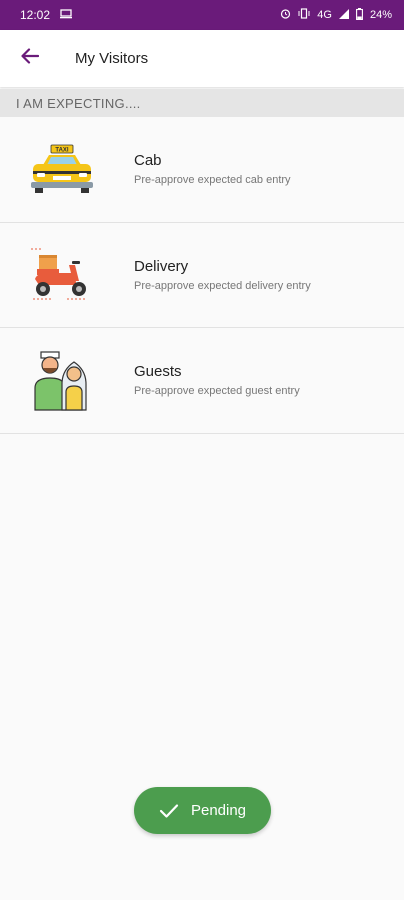 The image size is (404, 900). Describe the element at coordinates (62, 169) in the screenshot. I see `taxi-icon: TAXI` at that location.